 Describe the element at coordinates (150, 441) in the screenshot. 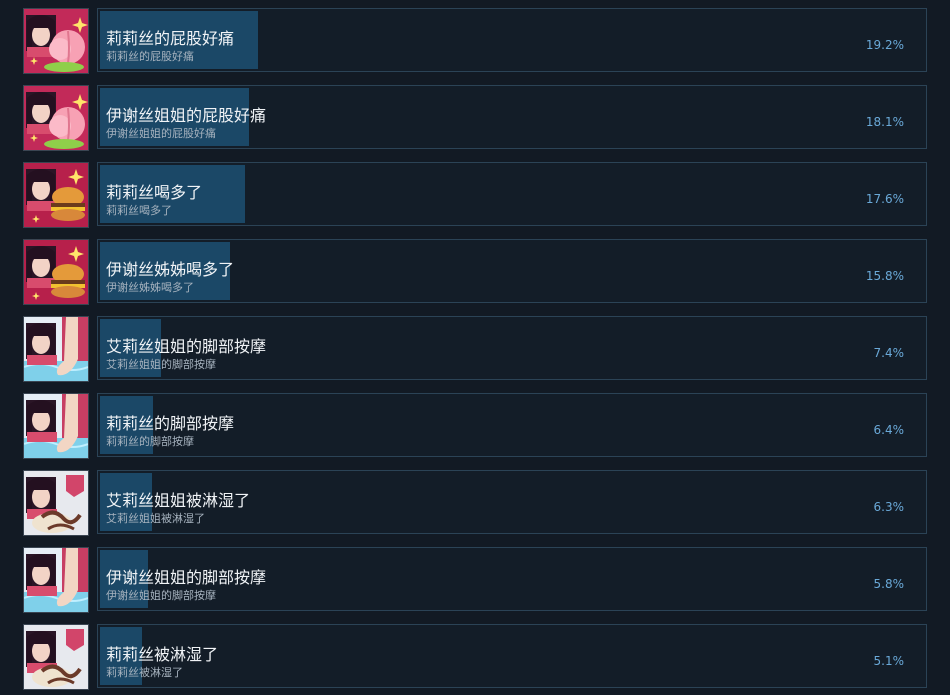

I see `achievement-description: 莉莉丝的脚部按摩` at that location.